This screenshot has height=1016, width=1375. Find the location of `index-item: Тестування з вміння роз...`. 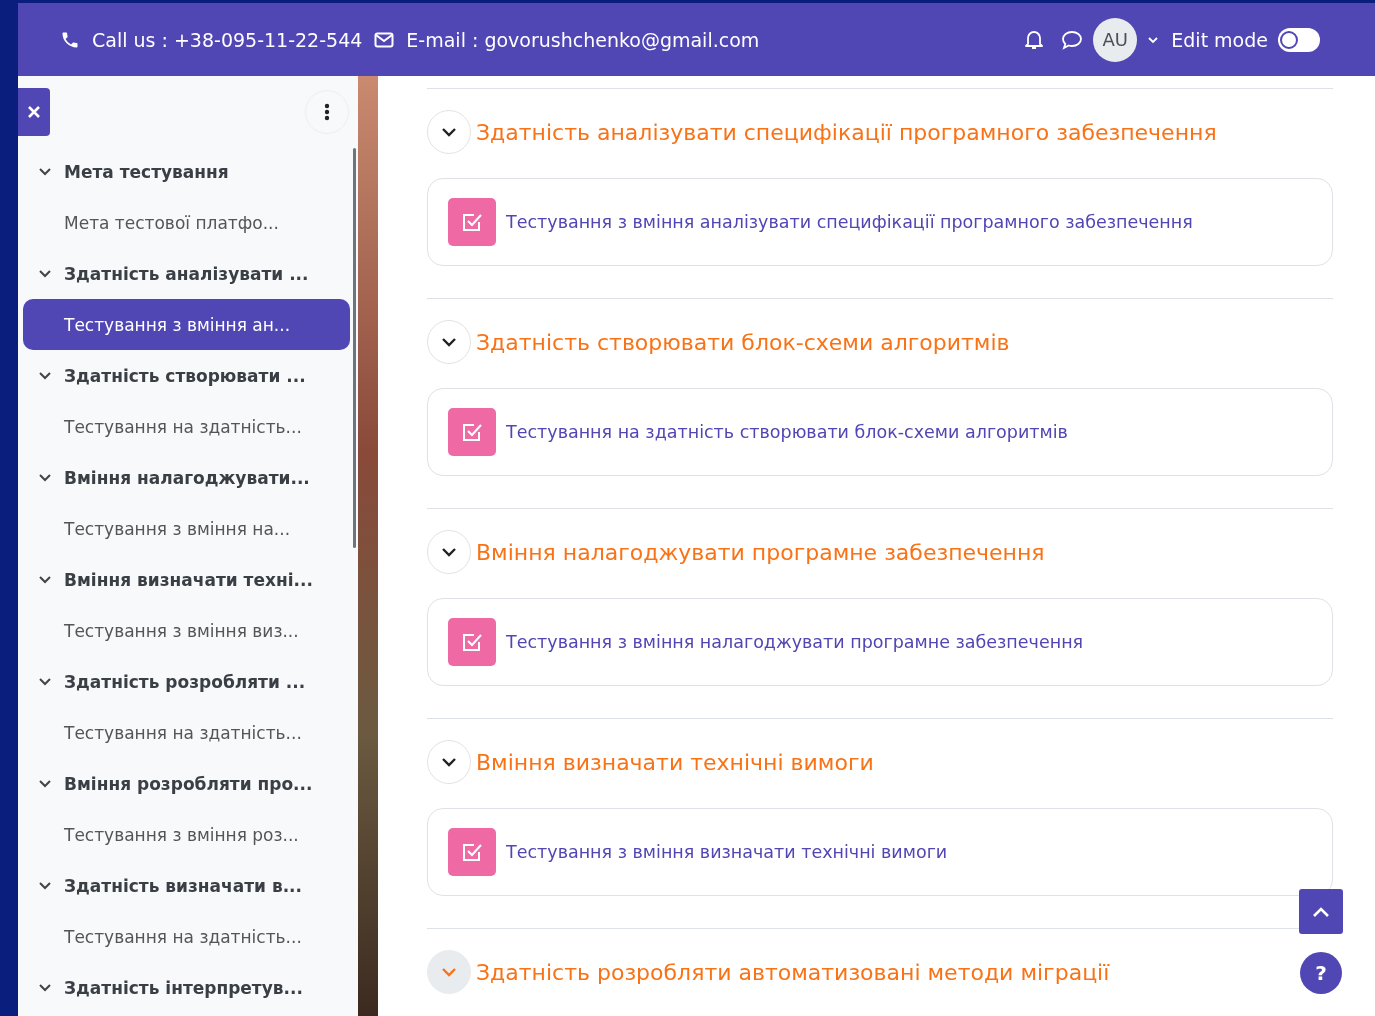

index-item: Тестування з вміння роз... is located at coordinates (186, 834).